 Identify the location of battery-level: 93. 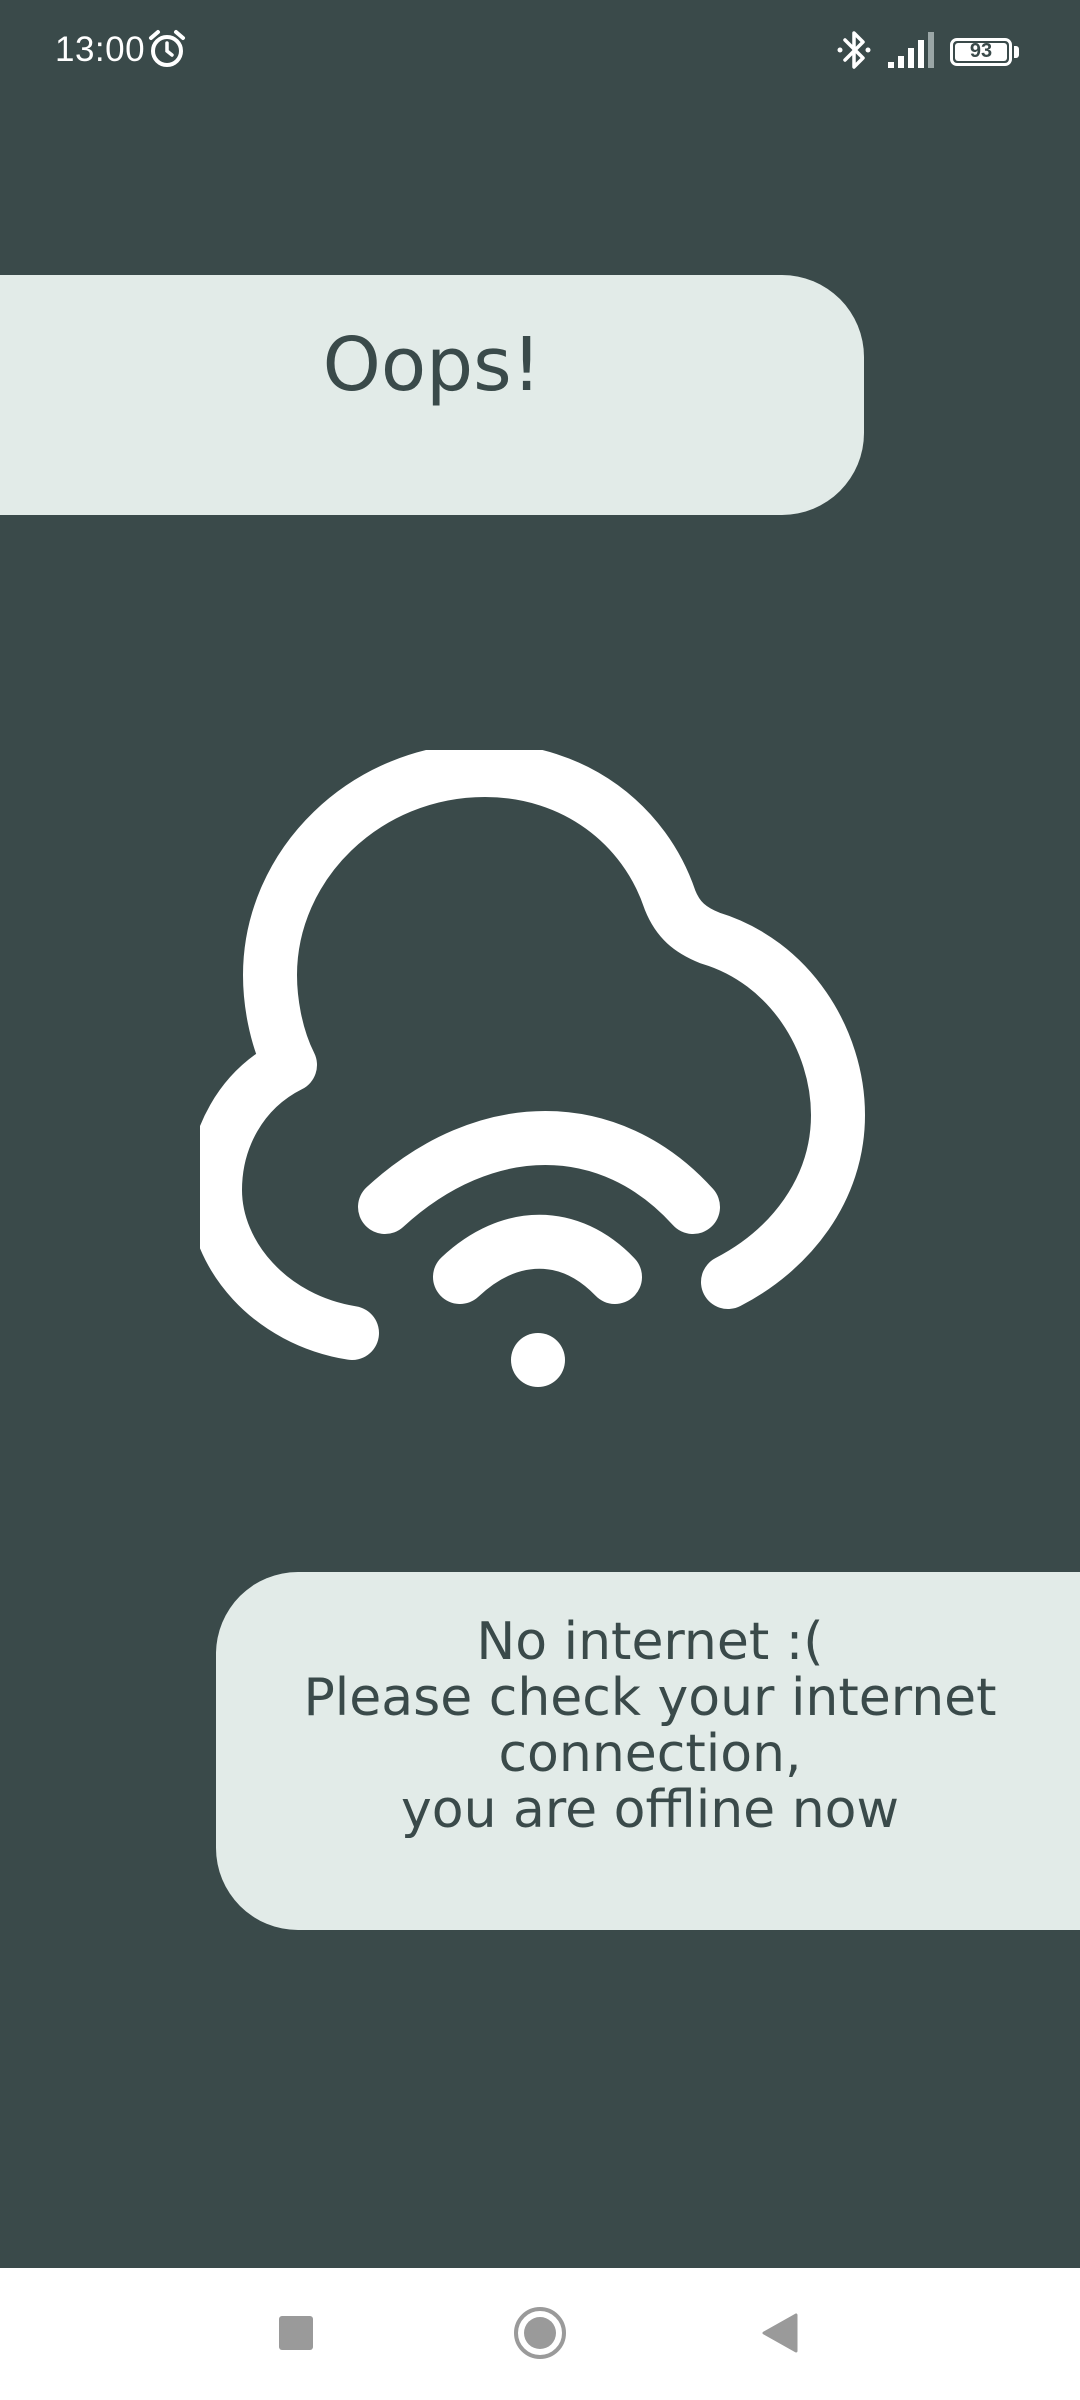
(981, 51).